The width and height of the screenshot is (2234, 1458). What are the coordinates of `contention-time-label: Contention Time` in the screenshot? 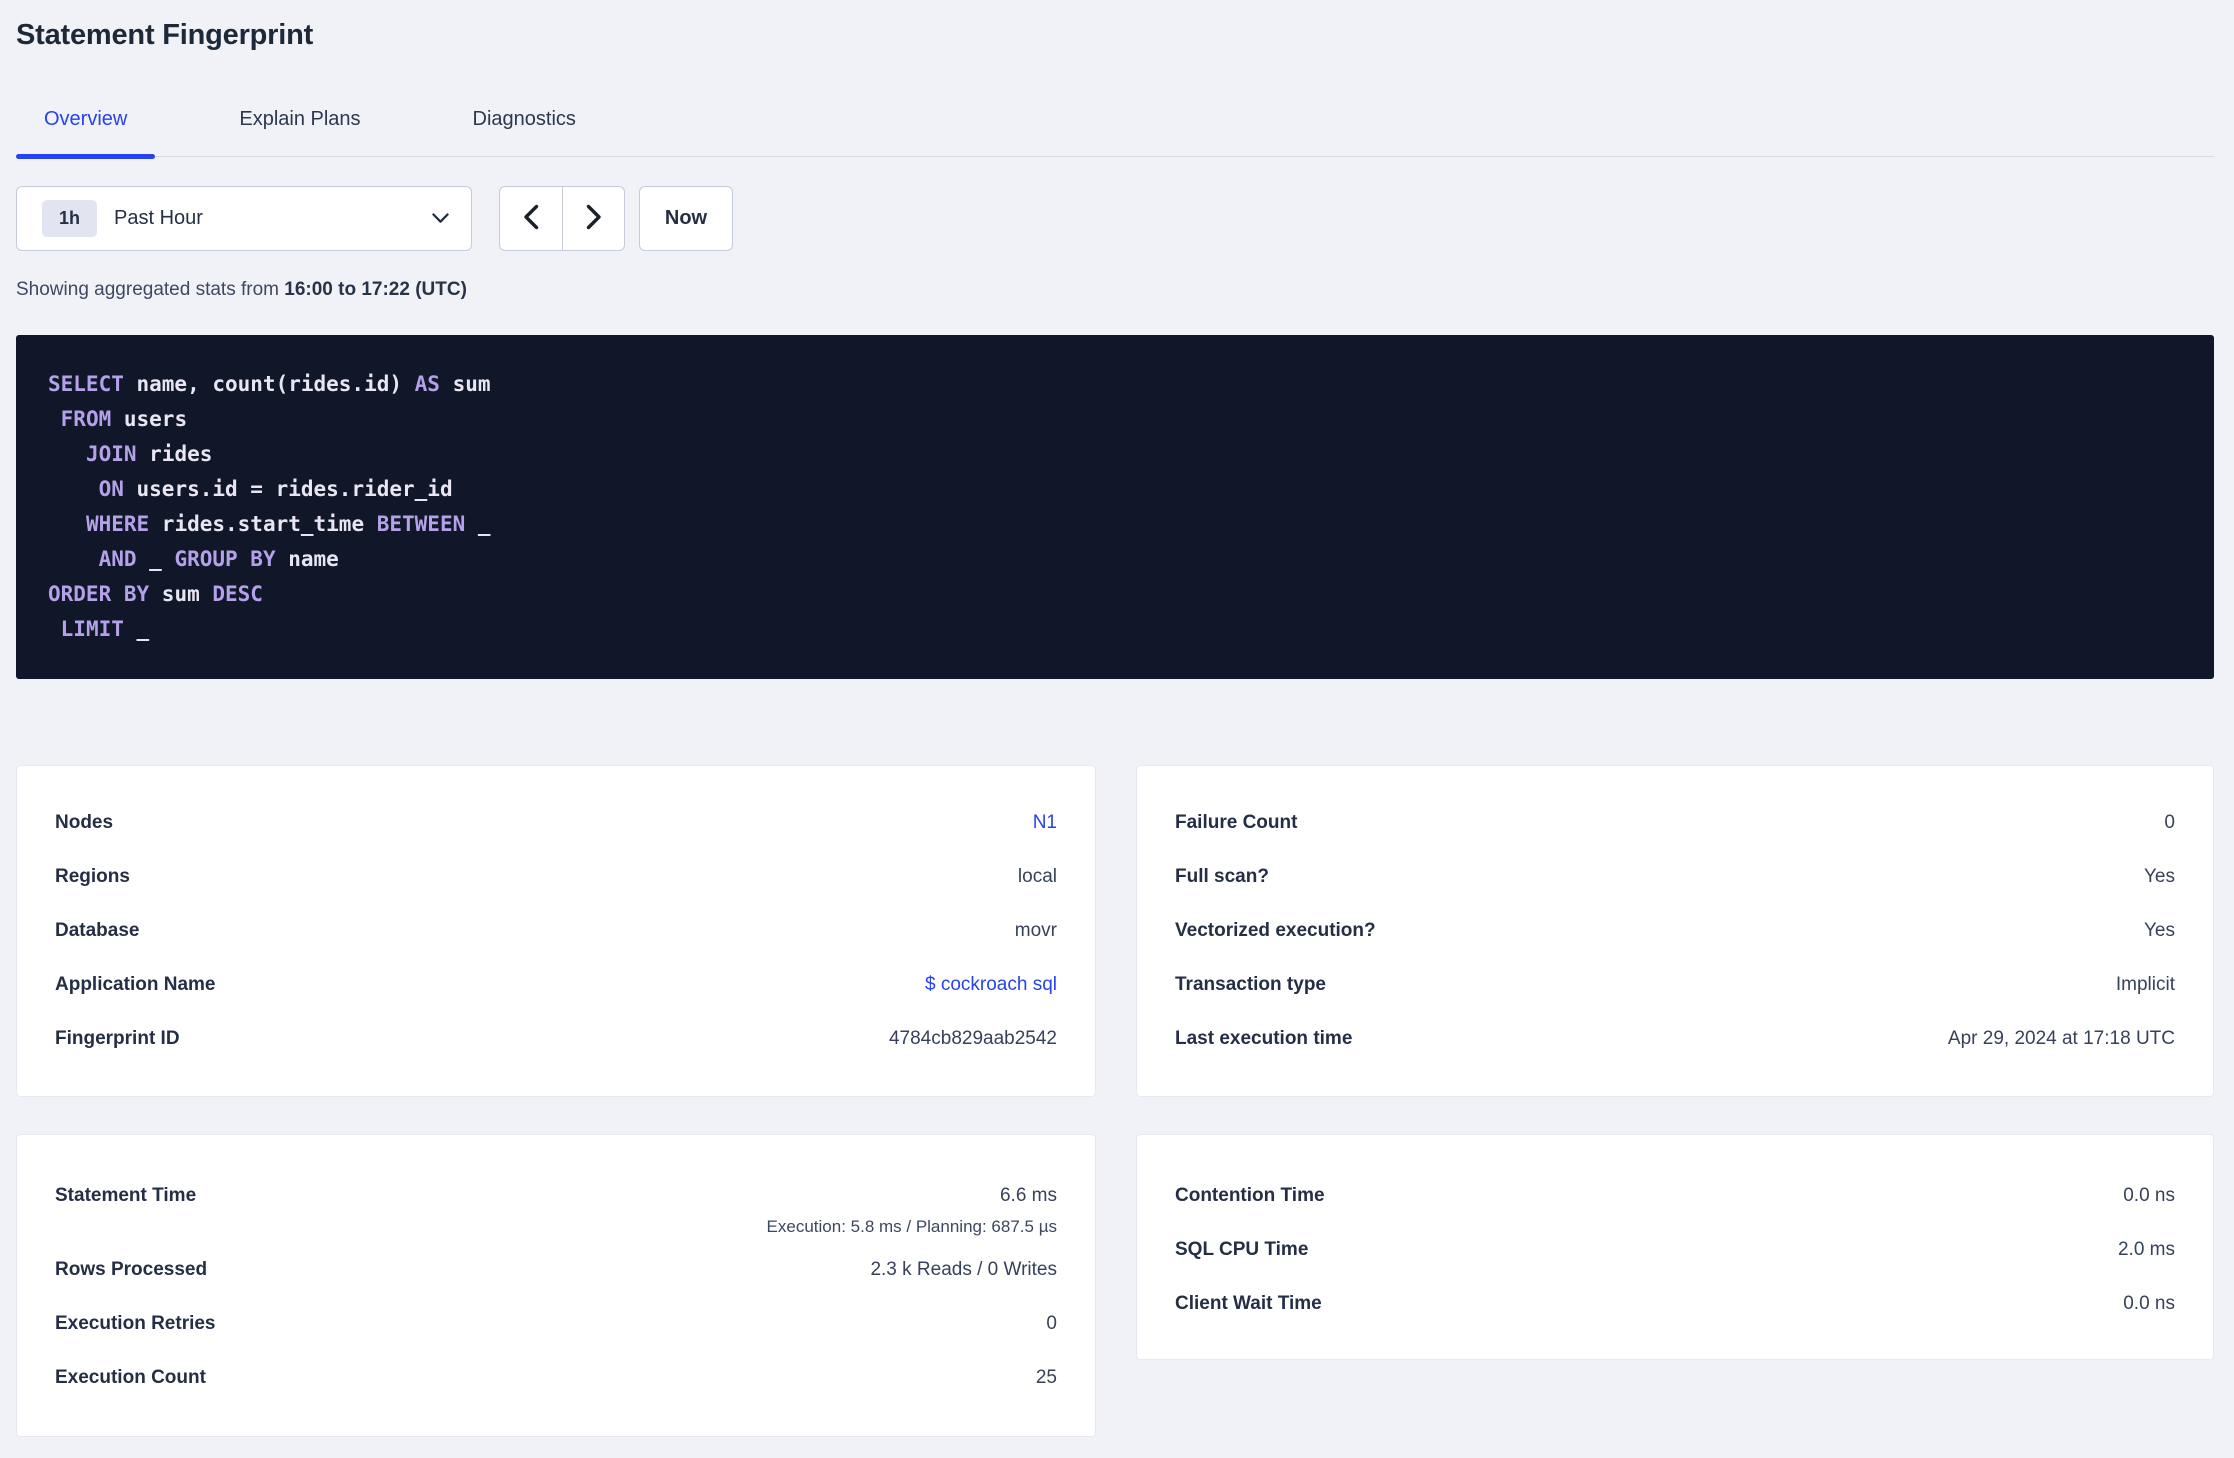 It's located at (1250, 1195).